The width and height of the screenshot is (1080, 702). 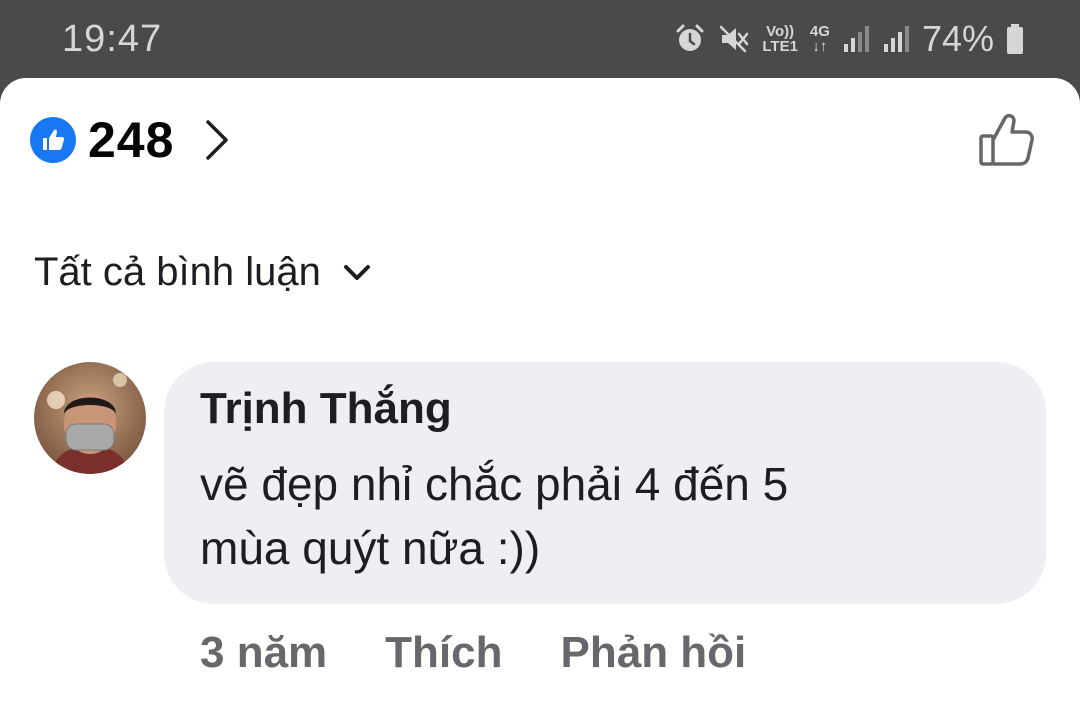 I want to click on battery-icon, so click(x=1015, y=39).